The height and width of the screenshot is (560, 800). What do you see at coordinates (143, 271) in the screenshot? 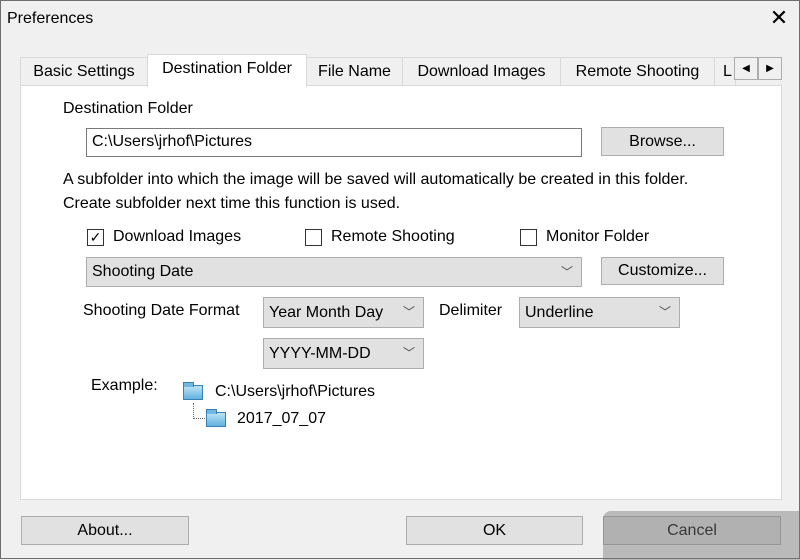
I see `subfolder-value: Shooting Date` at bounding box center [143, 271].